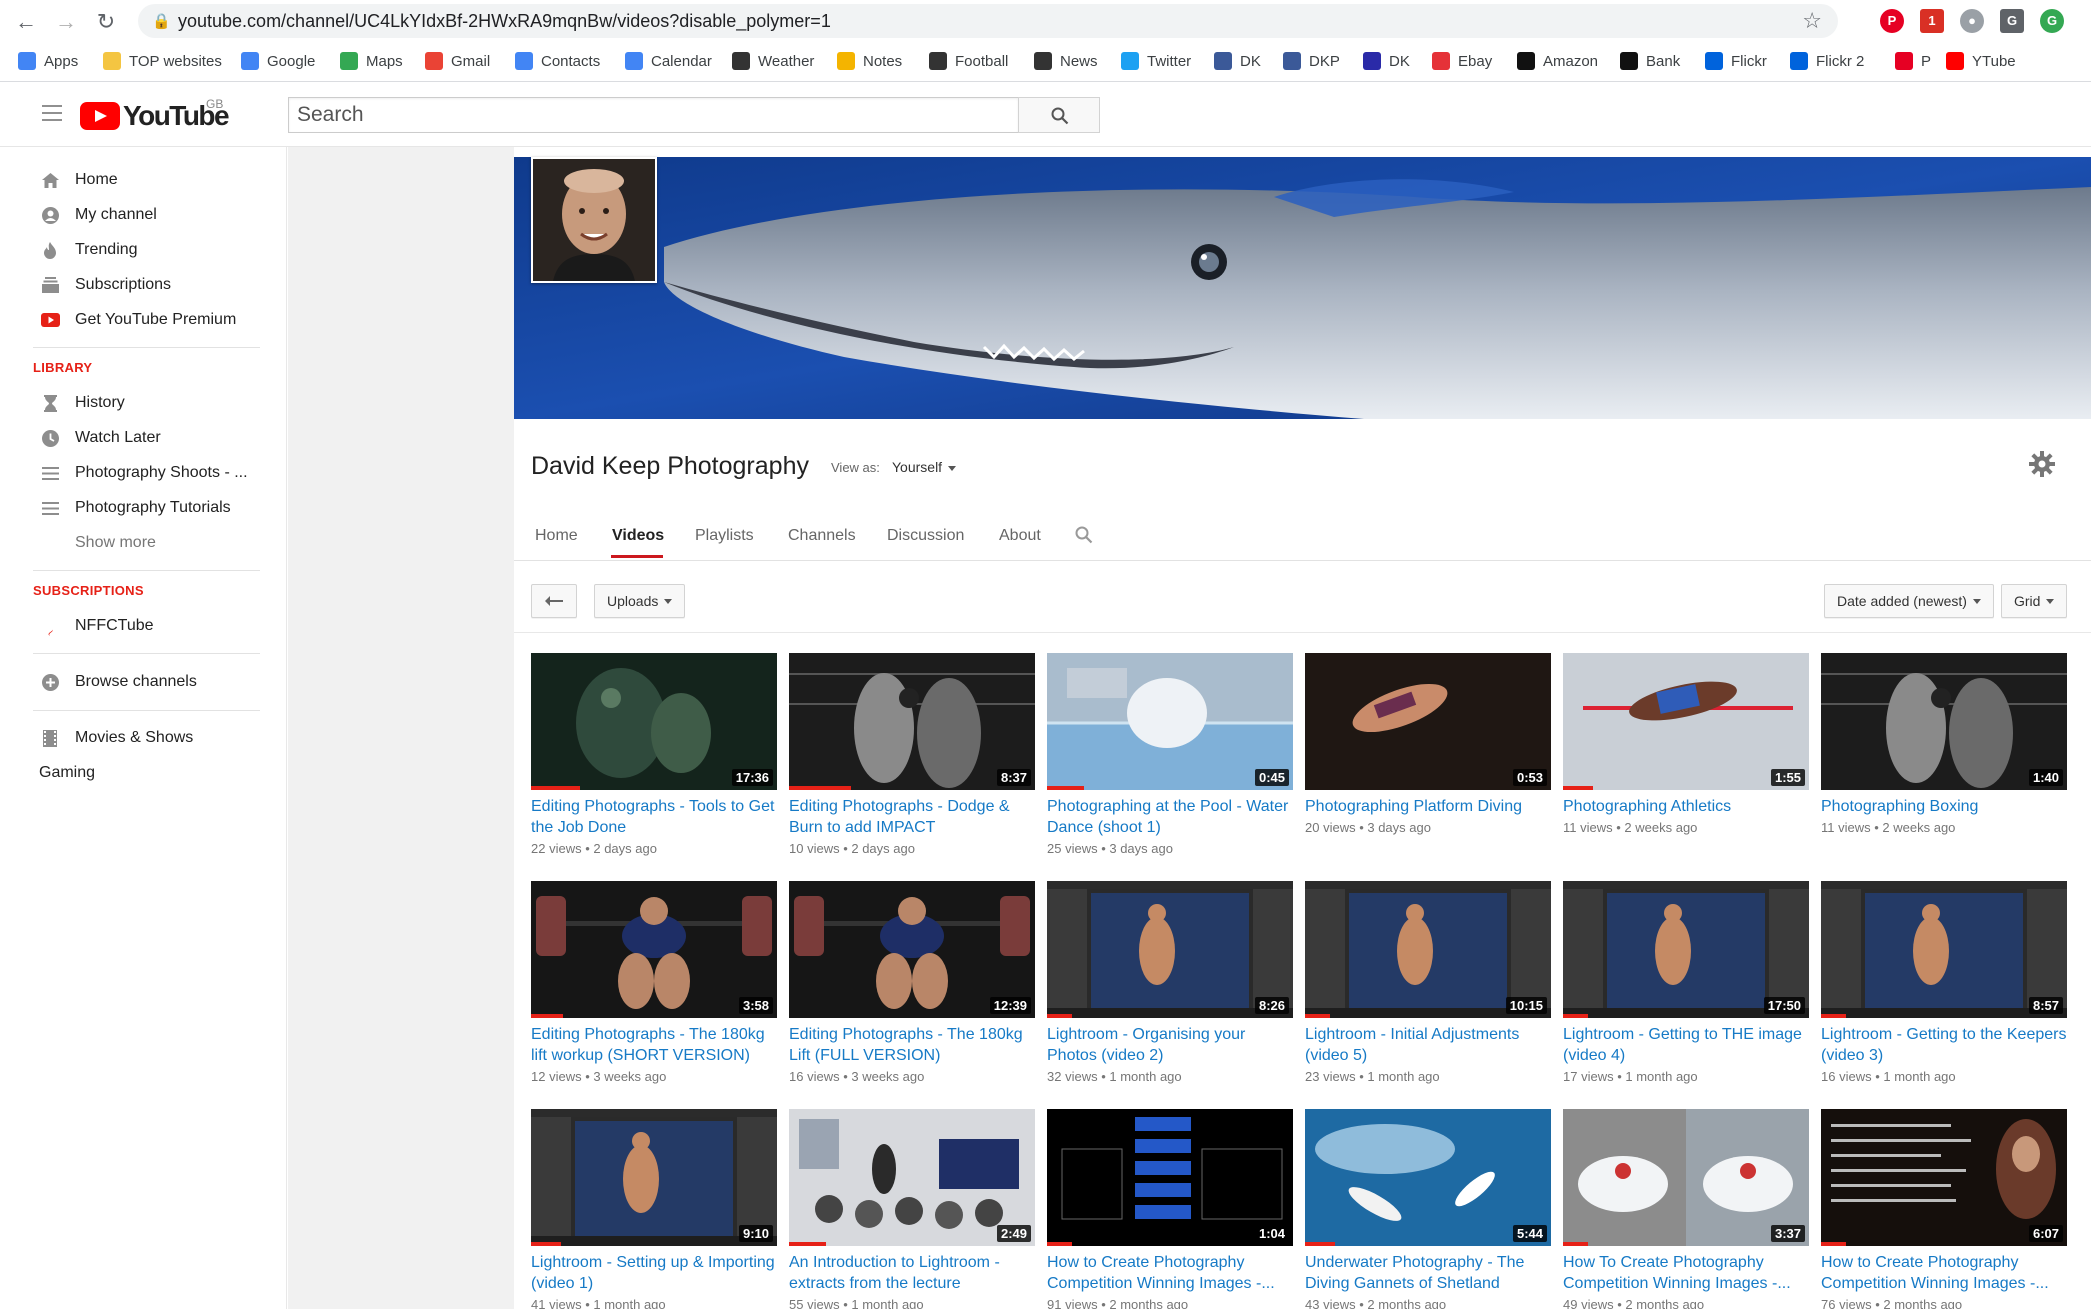  Describe the element at coordinates (968, 61) in the screenshot. I see `bookmark-item: Football` at that location.